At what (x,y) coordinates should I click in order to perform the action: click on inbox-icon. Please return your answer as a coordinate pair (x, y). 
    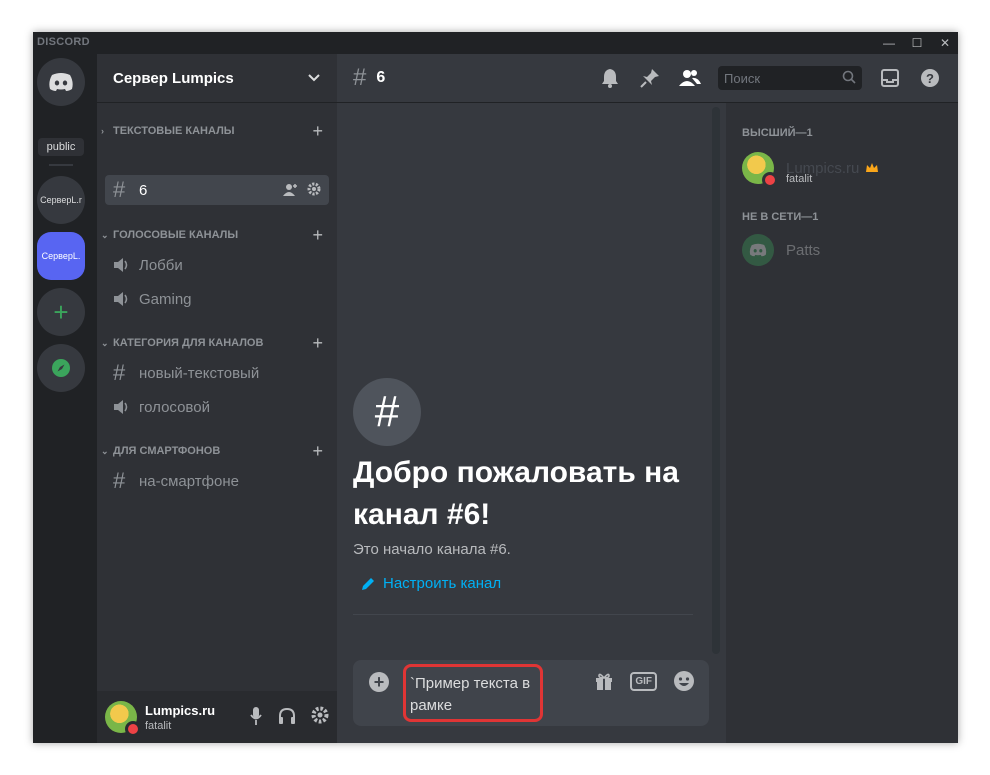
    Looking at the image, I should click on (890, 78).